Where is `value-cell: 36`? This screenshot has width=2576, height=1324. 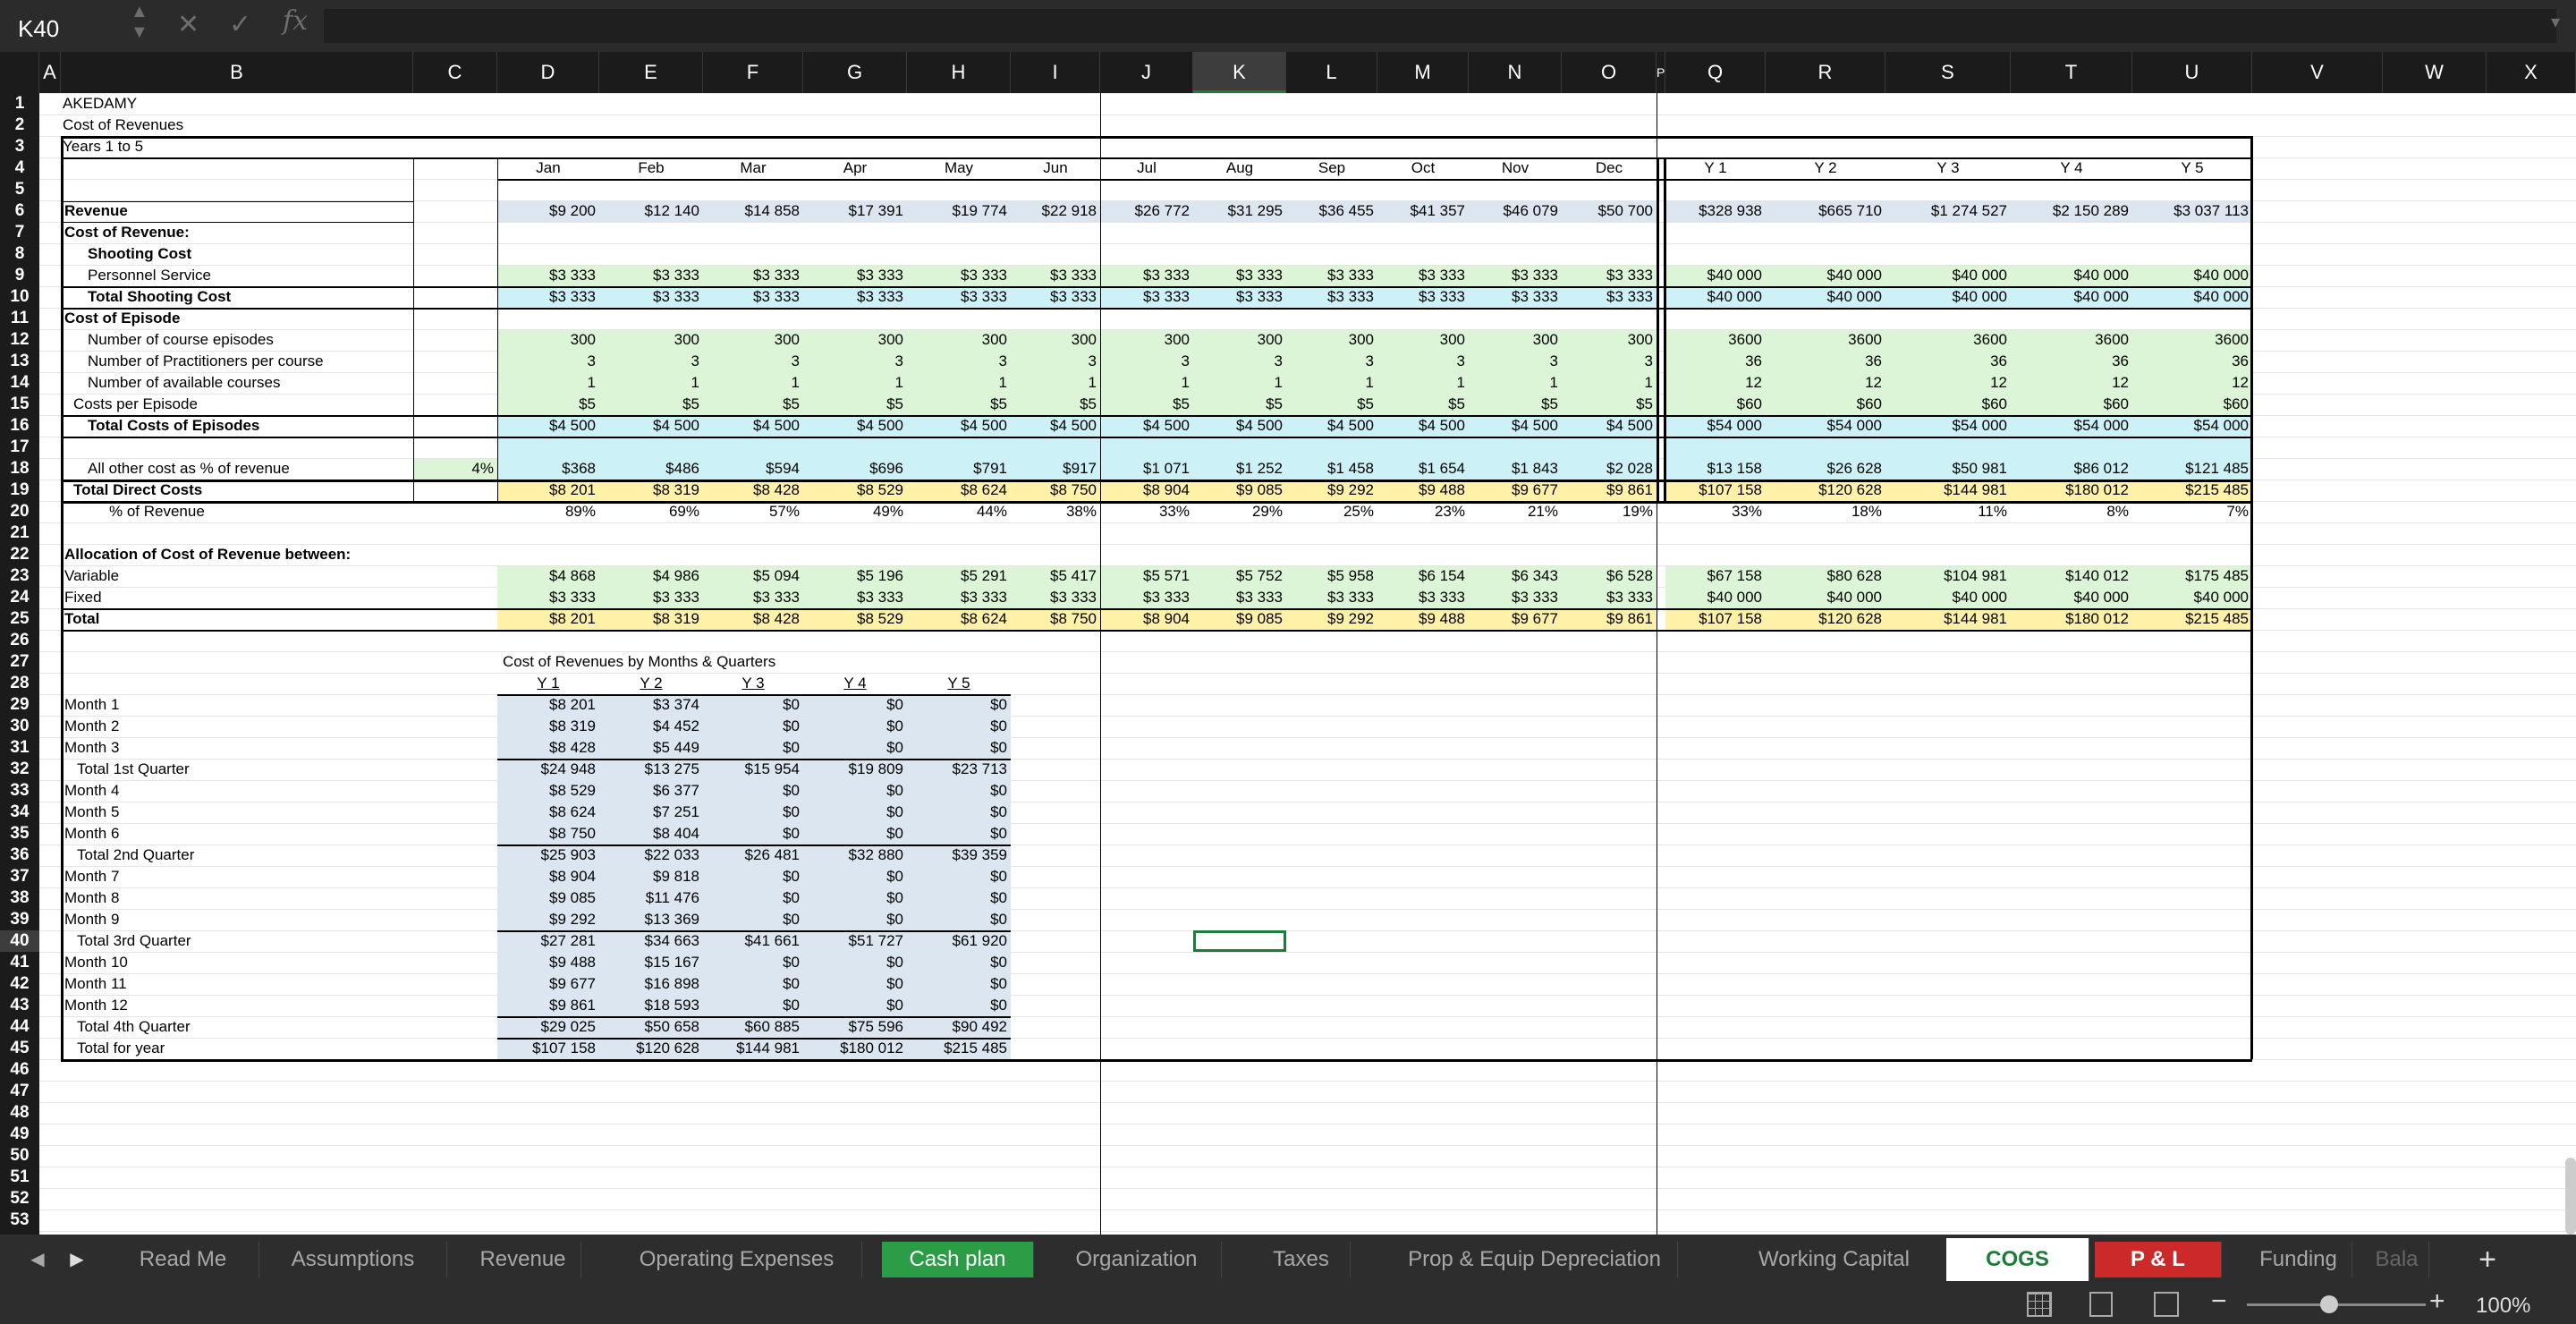
value-cell: 36 is located at coordinates (1946, 361).